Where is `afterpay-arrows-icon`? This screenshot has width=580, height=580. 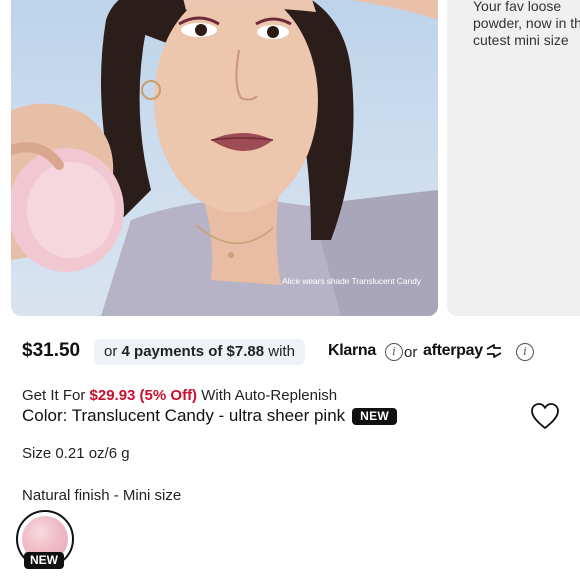
afterpay-arrows-icon is located at coordinates (494, 351).